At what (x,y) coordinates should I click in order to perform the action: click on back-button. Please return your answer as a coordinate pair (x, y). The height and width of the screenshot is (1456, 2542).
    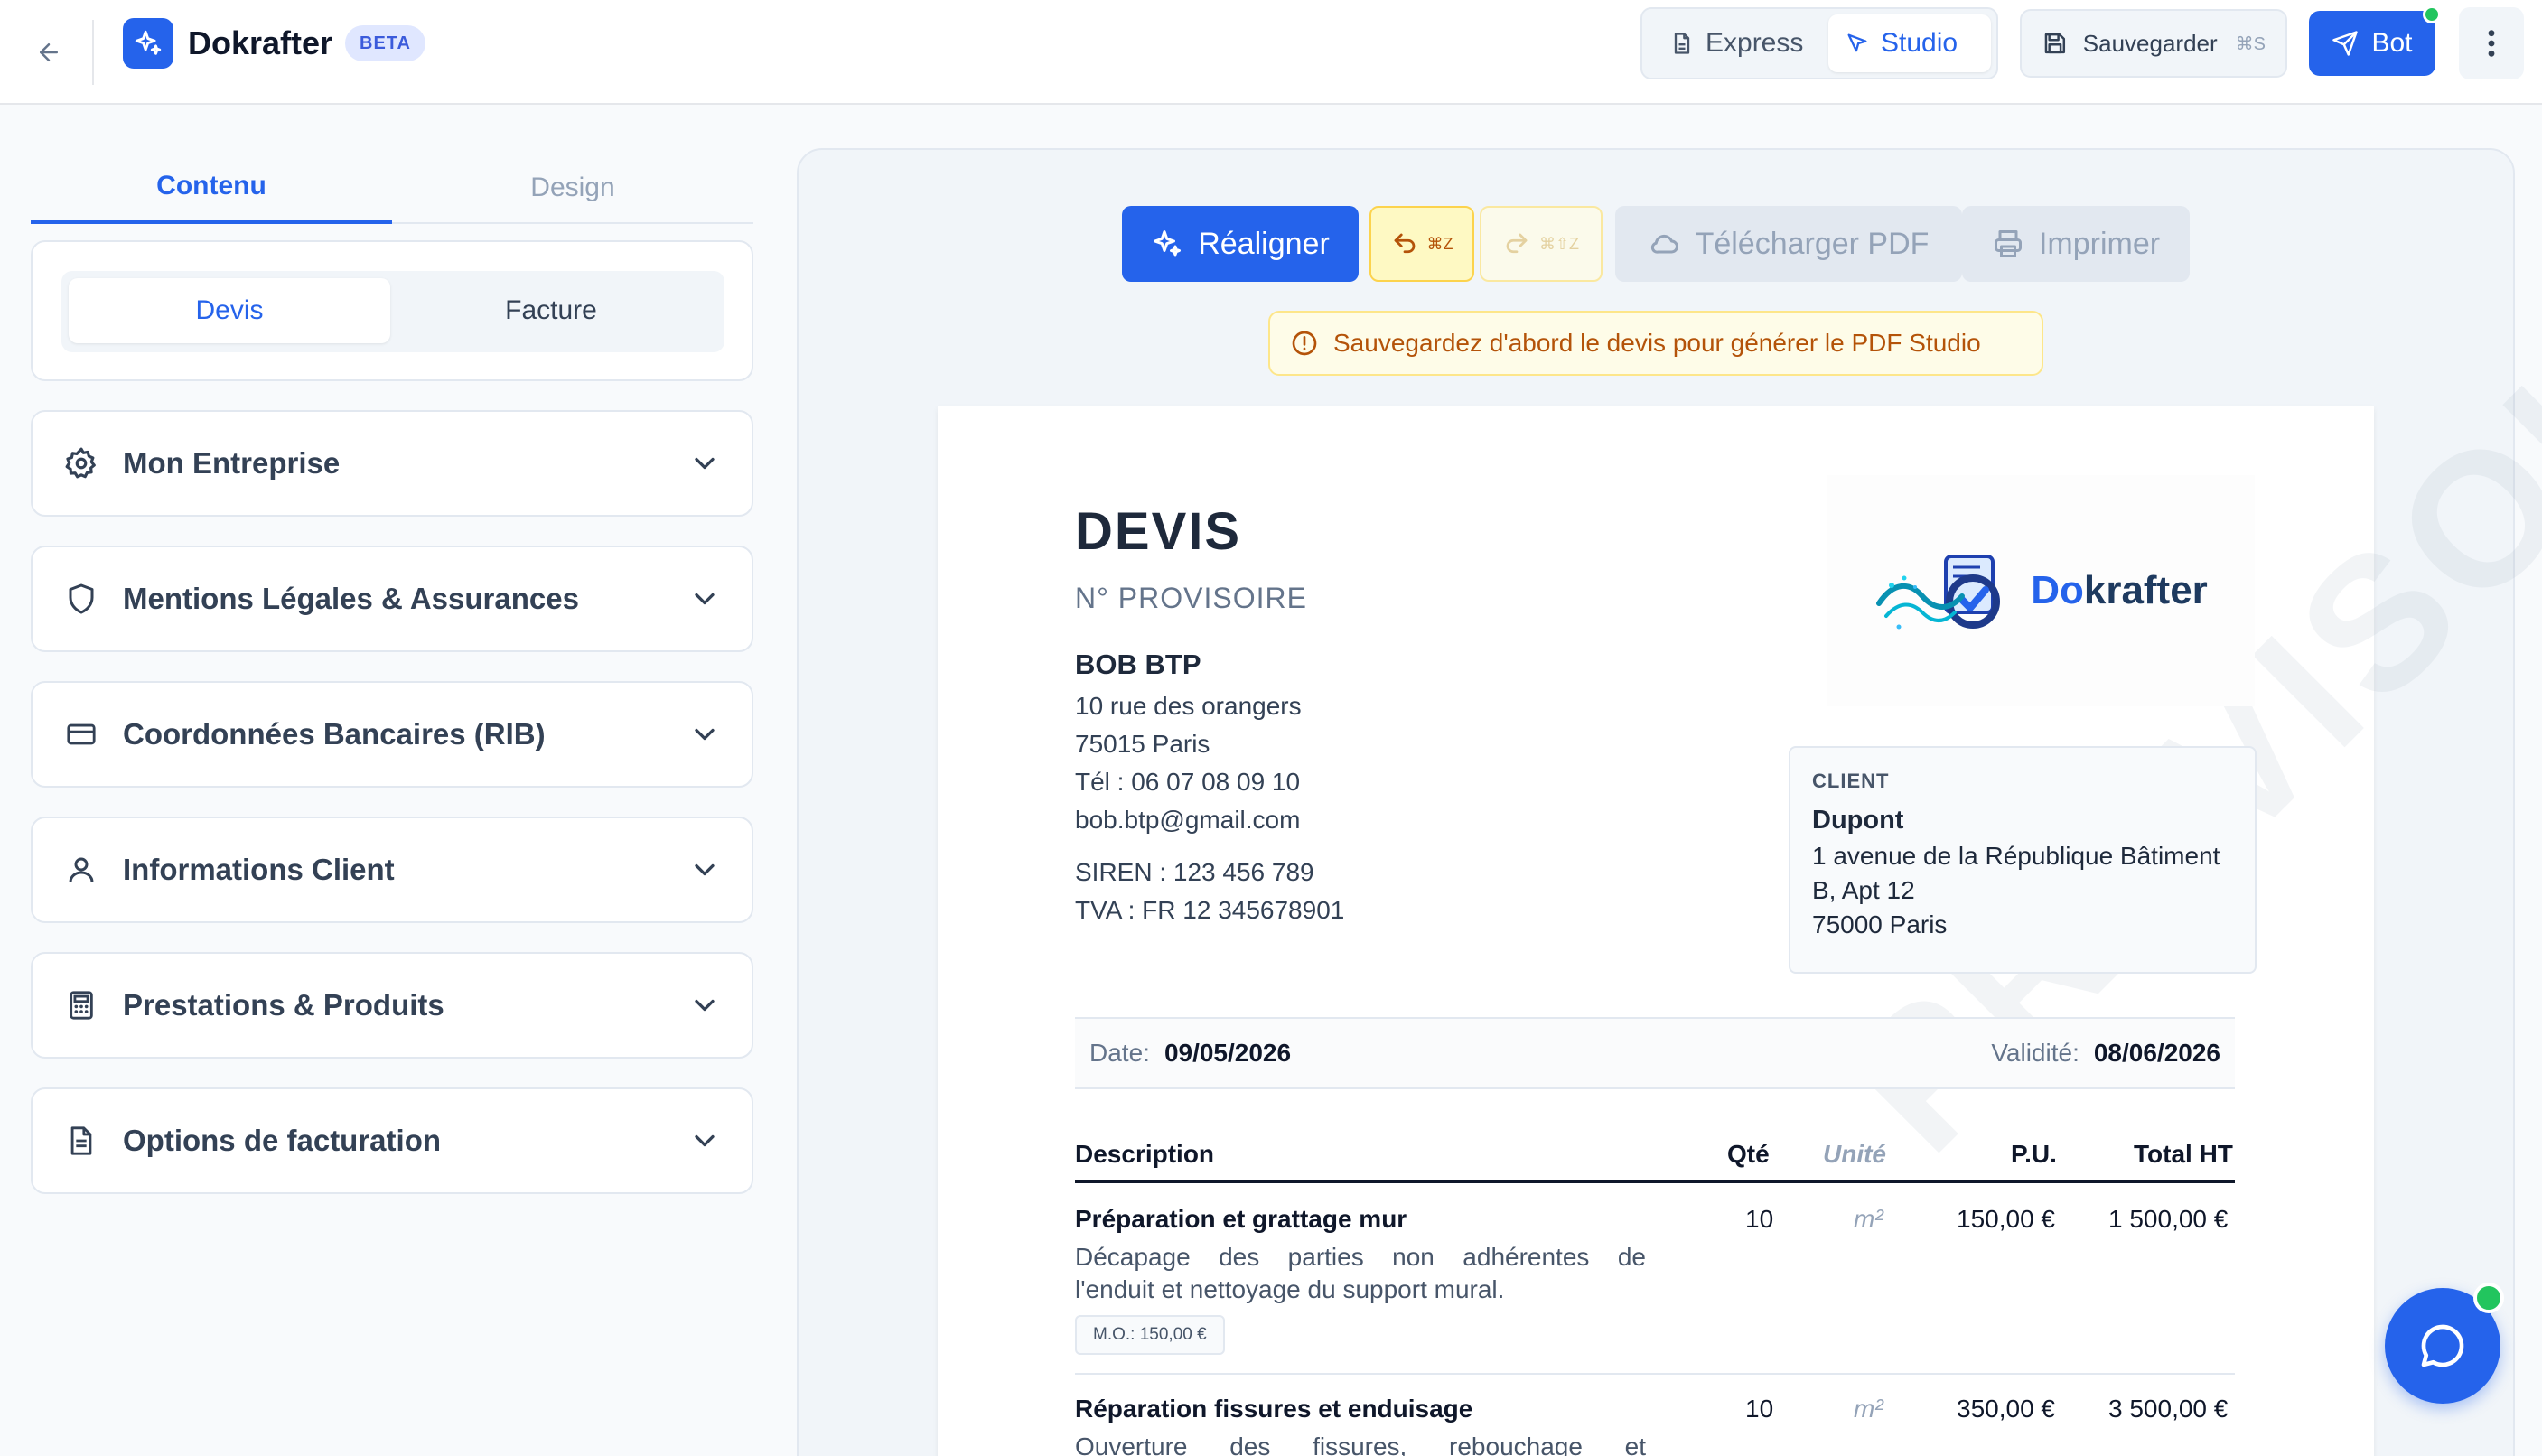
    Looking at the image, I should click on (49, 52).